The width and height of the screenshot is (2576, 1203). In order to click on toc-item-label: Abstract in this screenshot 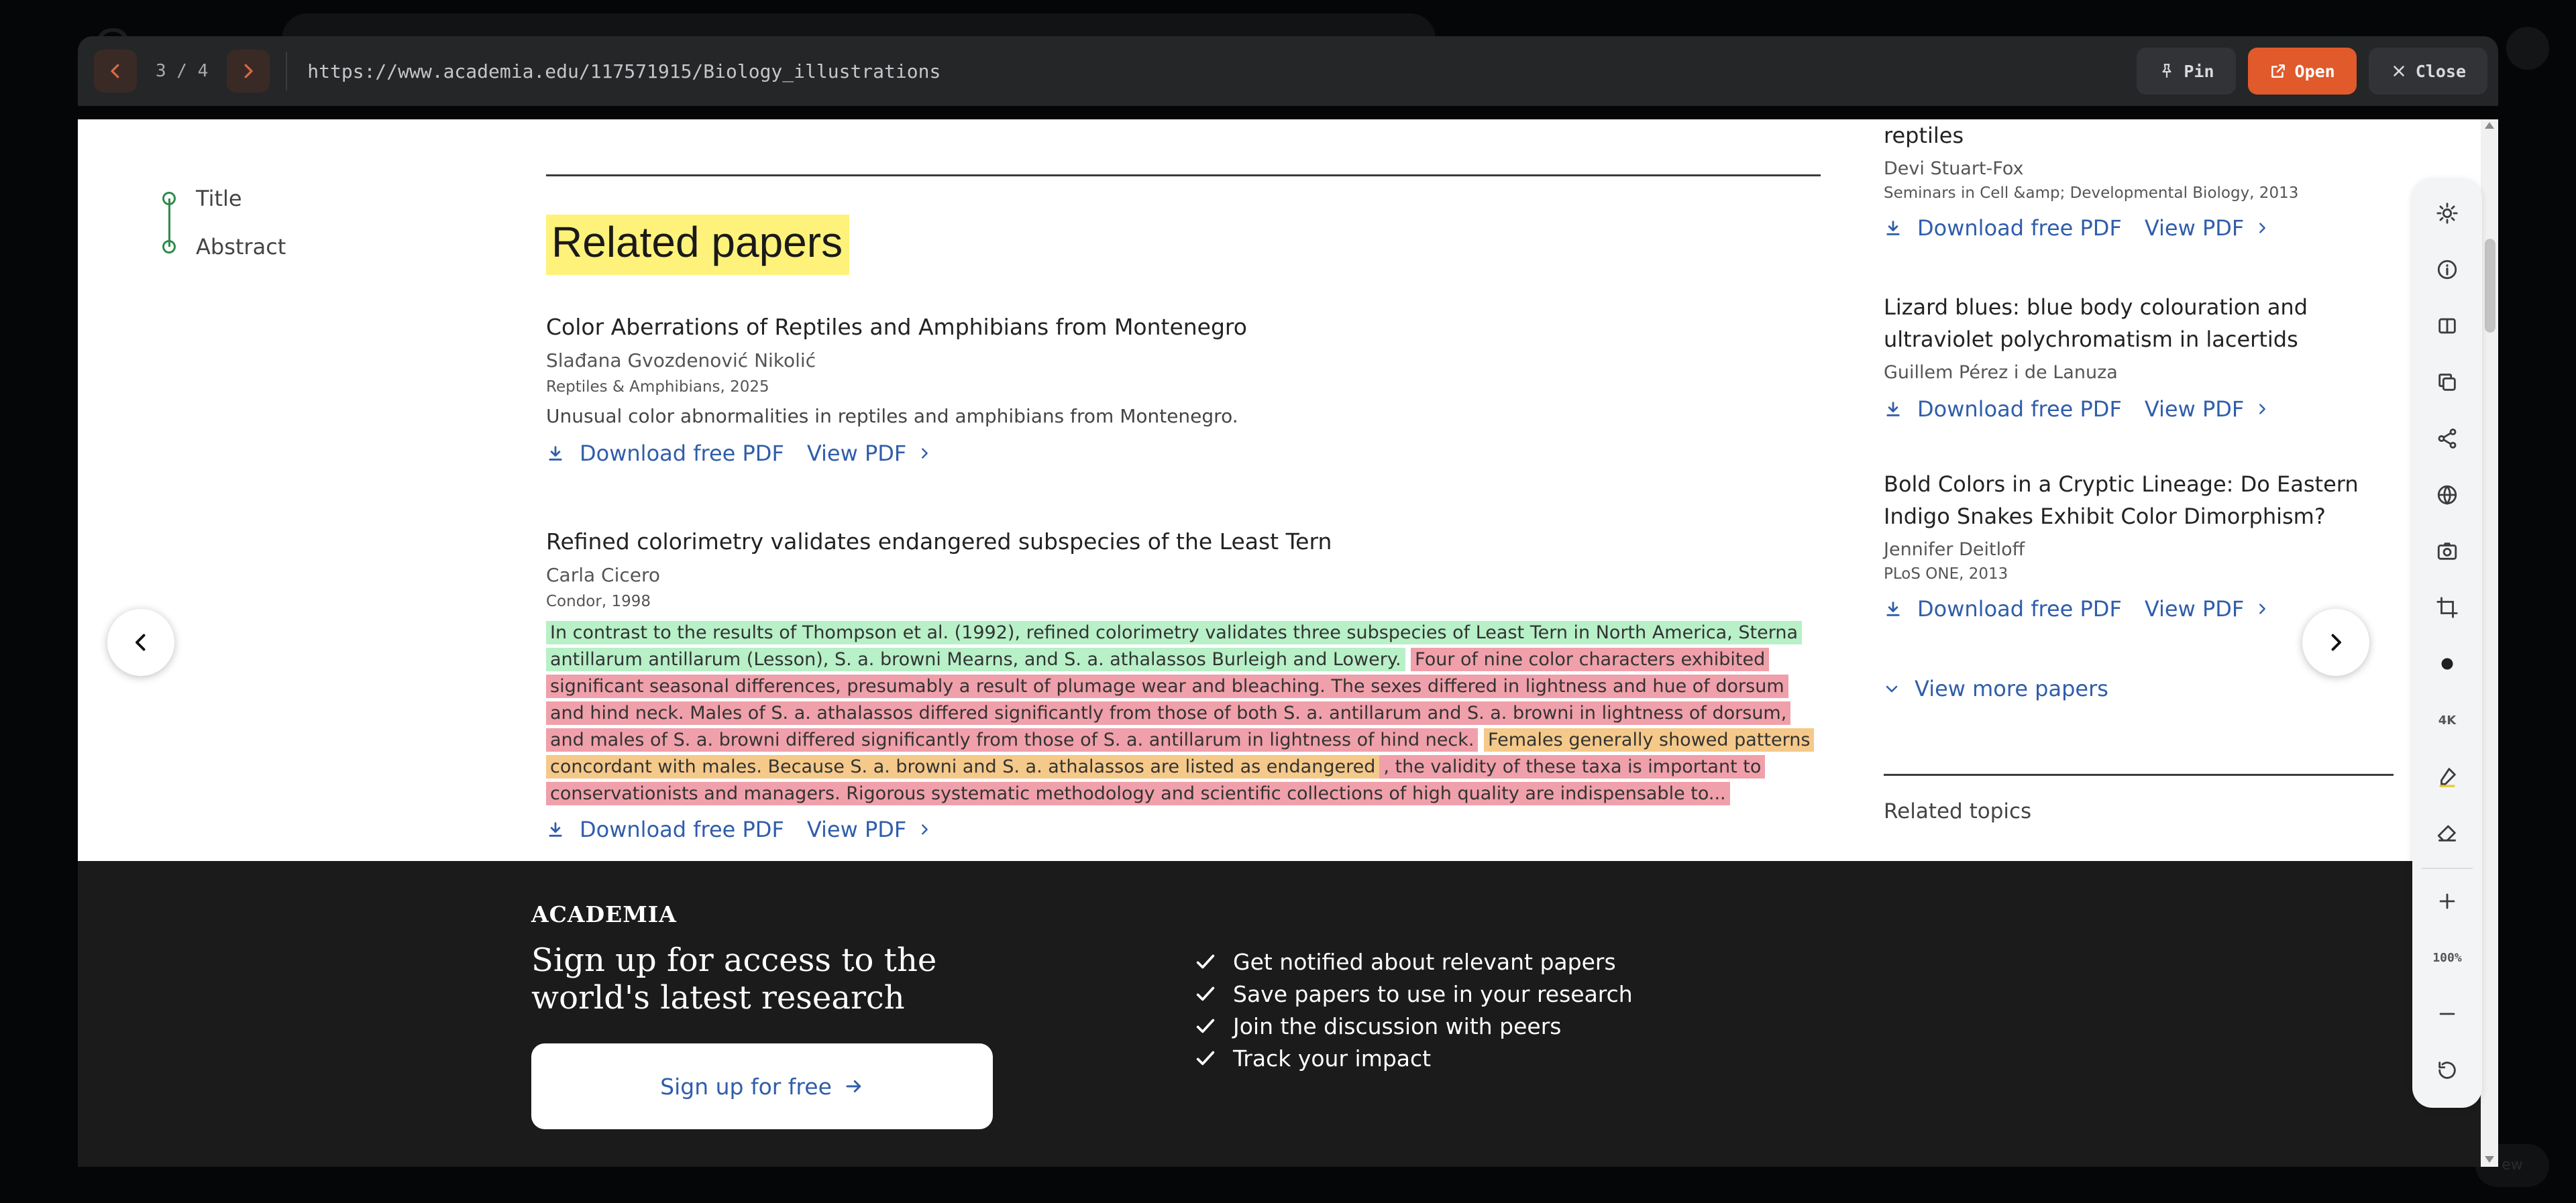, I will do `click(241, 247)`.